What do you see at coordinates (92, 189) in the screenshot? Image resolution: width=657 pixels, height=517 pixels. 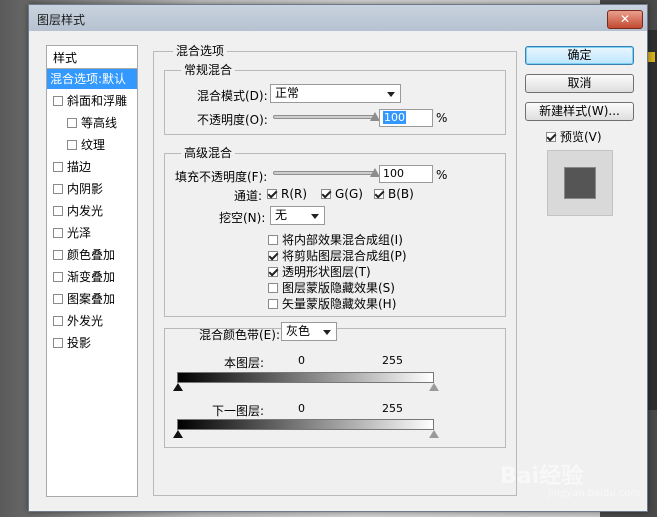 I see `style-item: 内阴影` at bounding box center [92, 189].